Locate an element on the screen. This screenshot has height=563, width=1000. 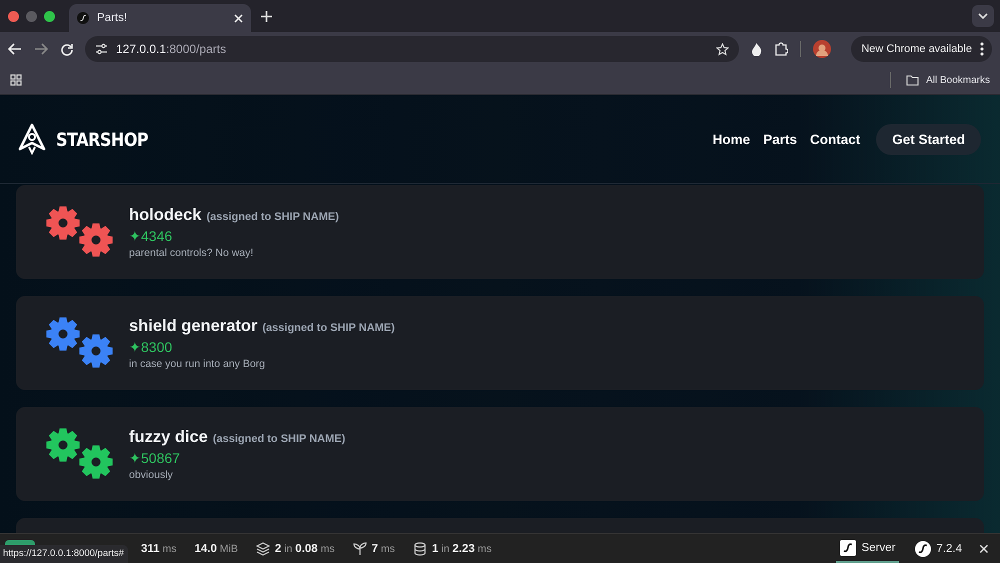
part-name: shield generator is located at coordinates (193, 326).